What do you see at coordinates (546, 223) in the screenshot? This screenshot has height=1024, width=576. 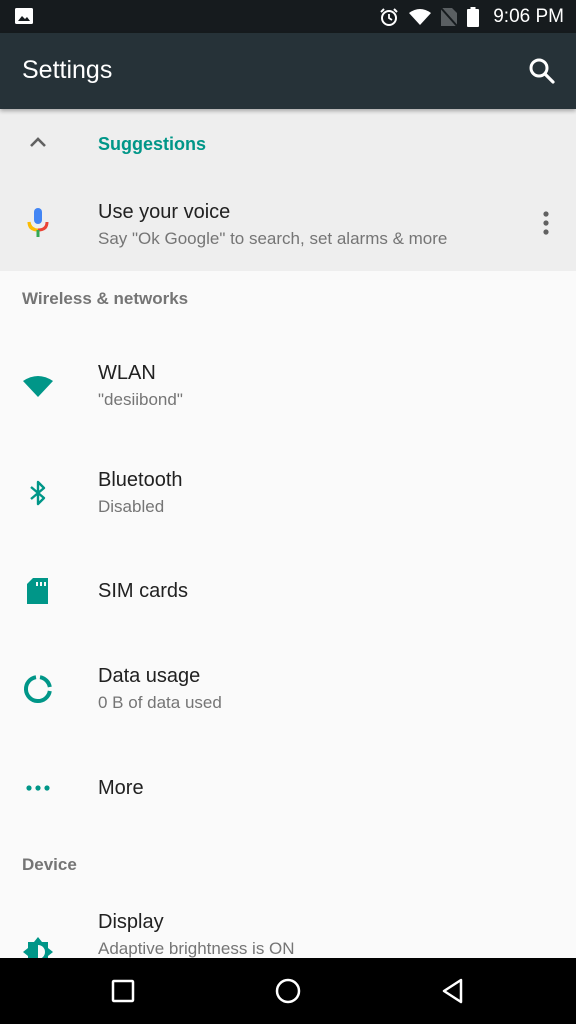 I see `more-vert-icon` at bounding box center [546, 223].